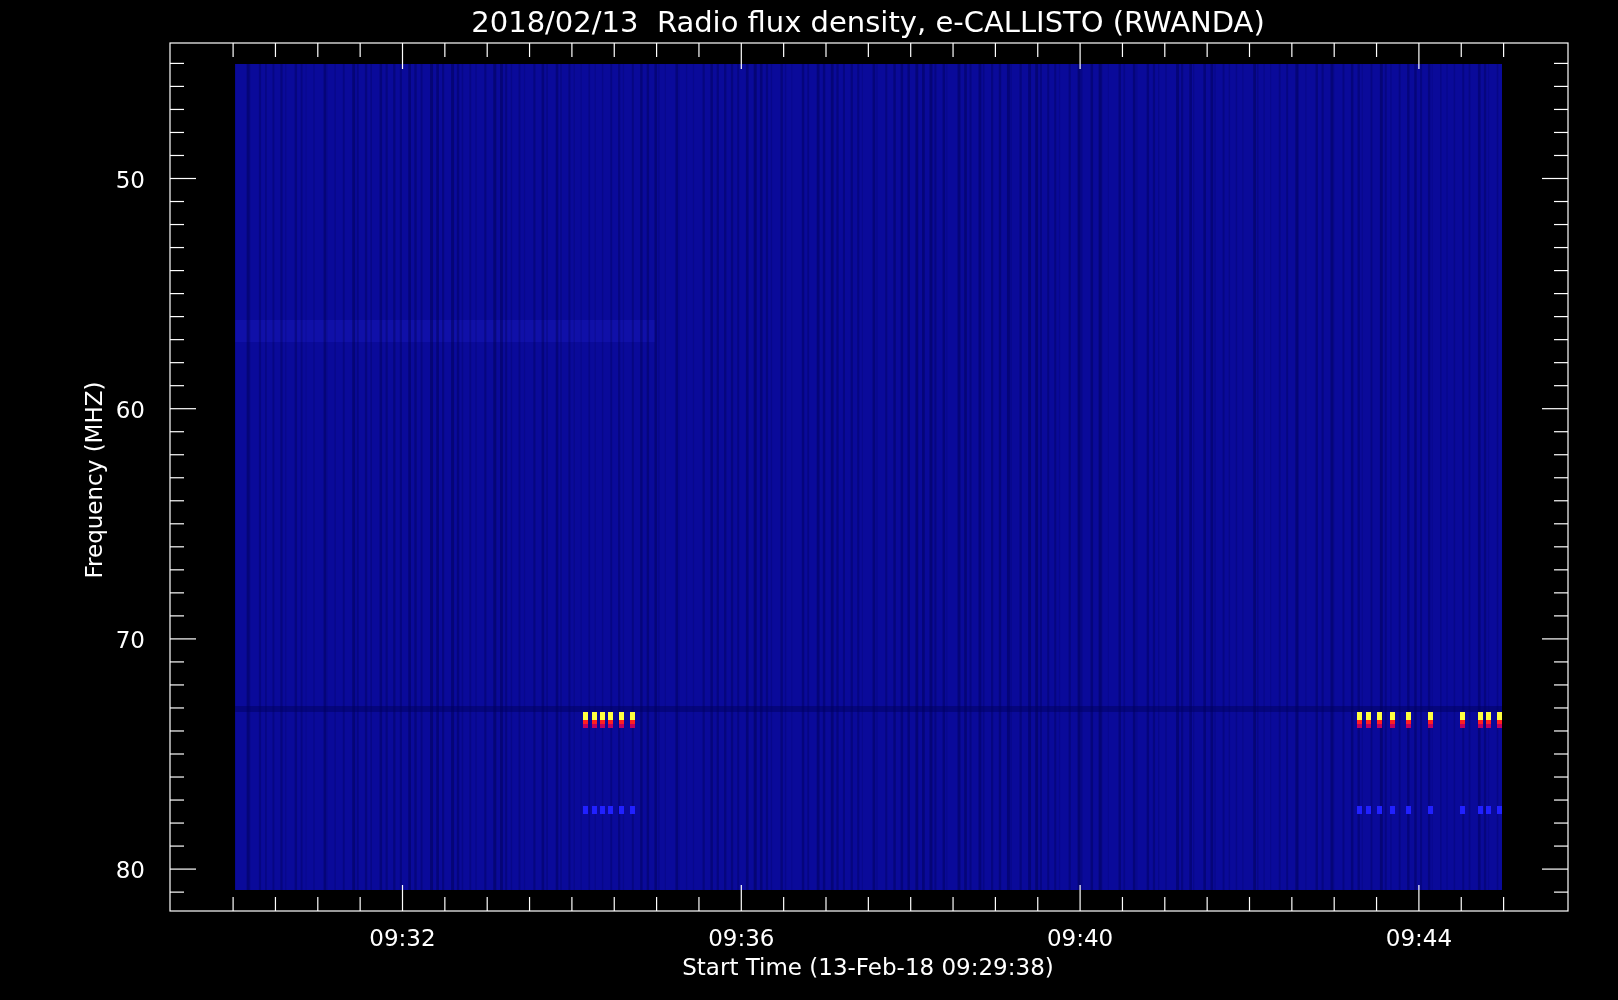 The height and width of the screenshot is (1000, 1618). What do you see at coordinates (402, 938) in the screenshot?
I see `tick-label: 09:32` at bounding box center [402, 938].